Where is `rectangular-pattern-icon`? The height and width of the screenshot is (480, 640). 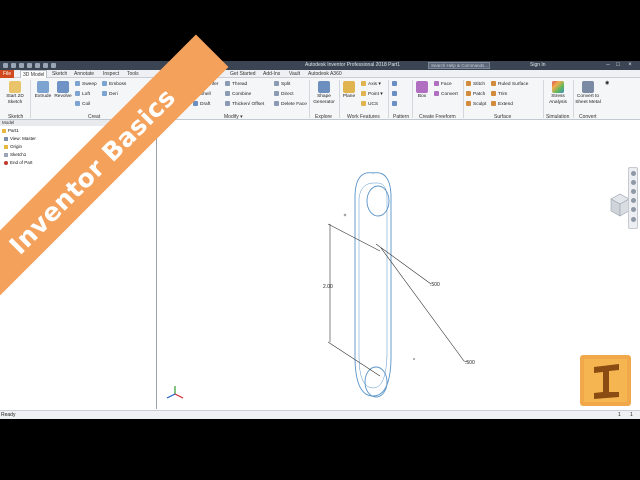 rectangular-pattern-icon is located at coordinates (395, 84).